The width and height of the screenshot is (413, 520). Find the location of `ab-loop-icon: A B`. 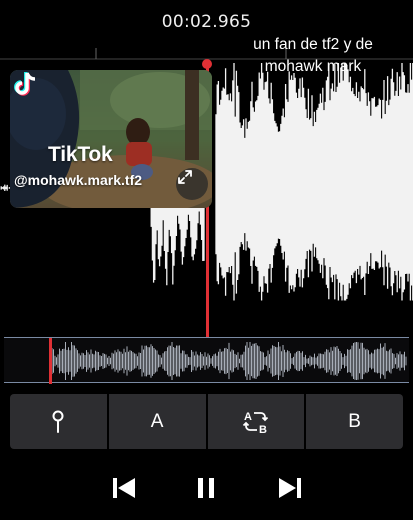

ab-loop-icon: A B is located at coordinates (255, 423).